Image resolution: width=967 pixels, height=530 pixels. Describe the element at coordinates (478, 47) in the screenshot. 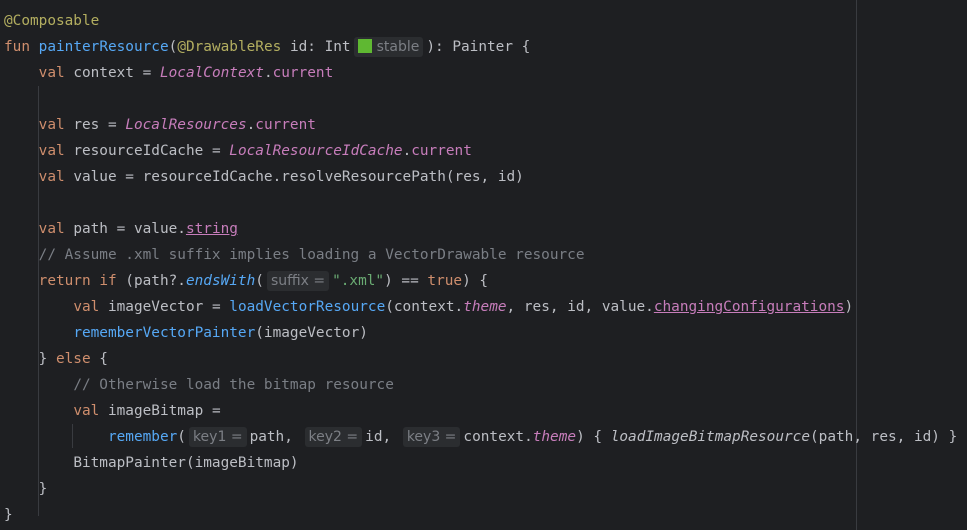

I see `signature-end: ): Painter {` at that location.